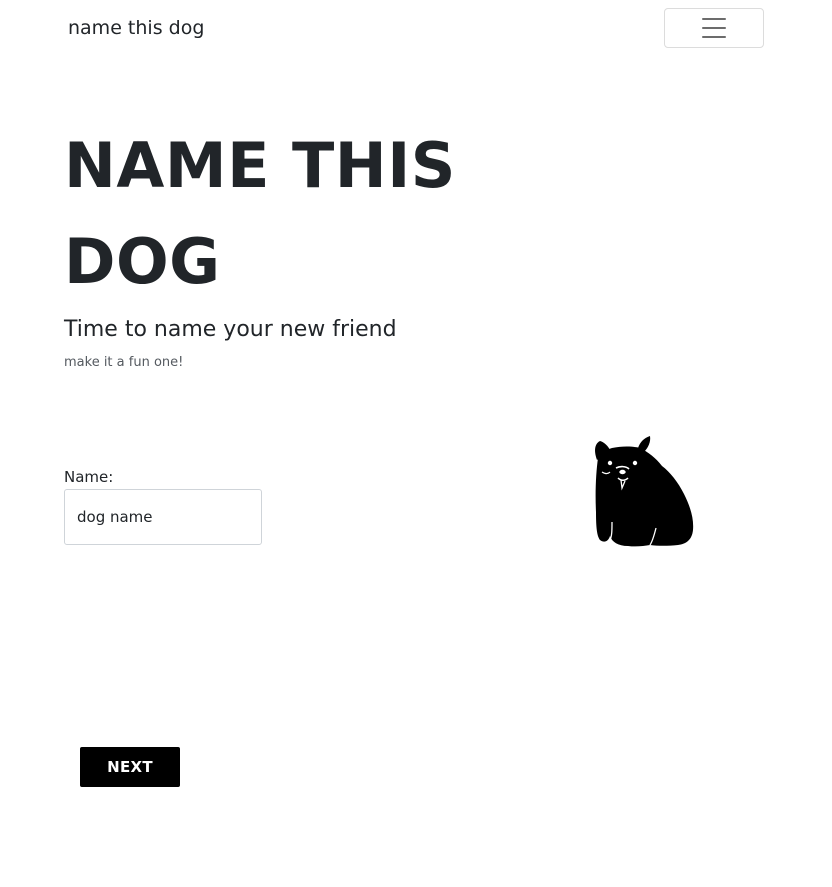 Image resolution: width=832 pixels, height=887 pixels. I want to click on hamburger-menu-icon, so click(714, 28).